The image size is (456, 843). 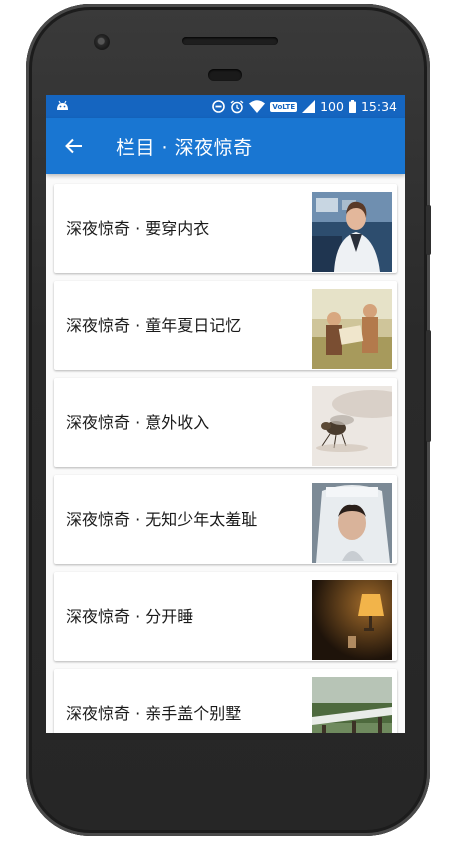 What do you see at coordinates (352, 426) in the screenshot?
I see `fly-photo` at bounding box center [352, 426].